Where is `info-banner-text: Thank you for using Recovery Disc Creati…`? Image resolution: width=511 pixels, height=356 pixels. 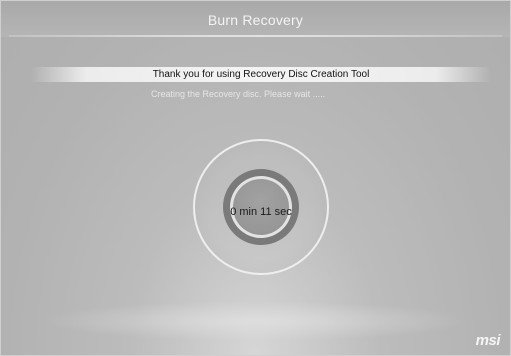 info-banner-text: Thank you for using Recovery Disc Creati… is located at coordinates (261, 74).